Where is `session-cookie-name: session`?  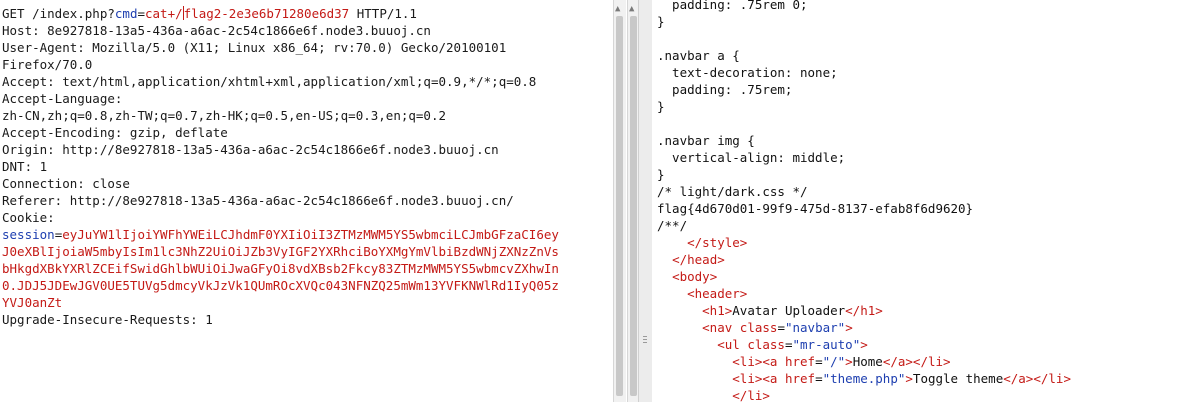
session-cookie-name: session is located at coordinates (28, 234).